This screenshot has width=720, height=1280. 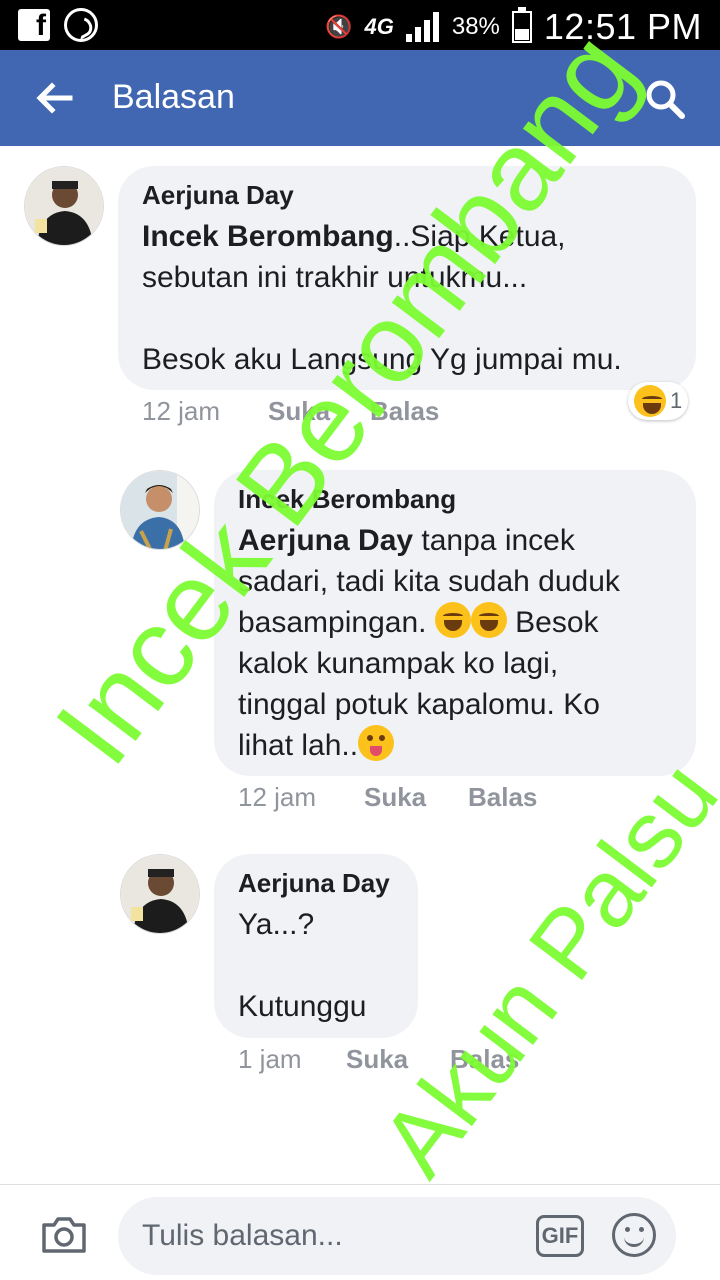 I want to click on comment-author: Incek Berombang, so click(x=455, y=499).